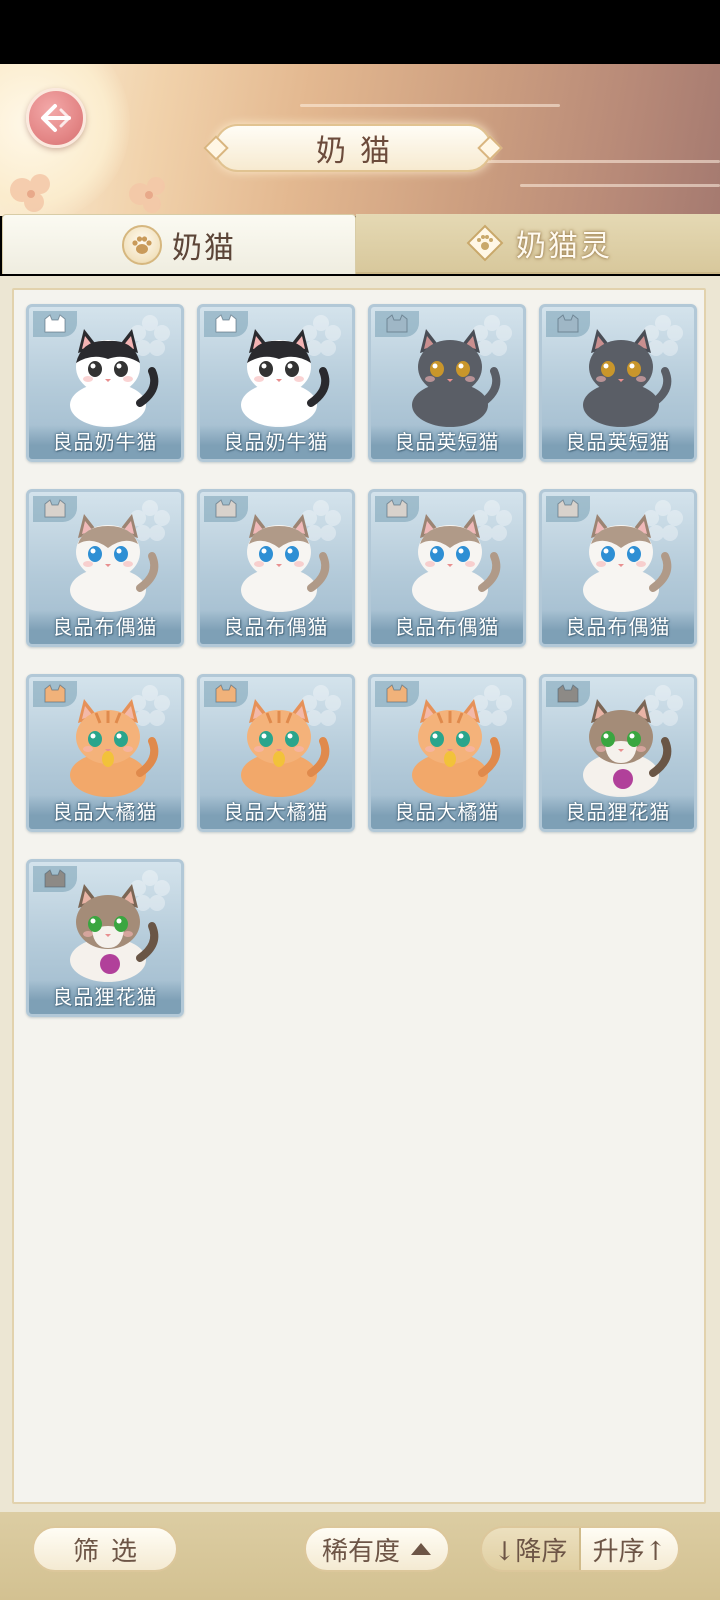 The height and width of the screenshot is (1600, 720). Describe the element at coordinates (360, 151) in the screenshot. I see `page-title: 奶猫` at that location.